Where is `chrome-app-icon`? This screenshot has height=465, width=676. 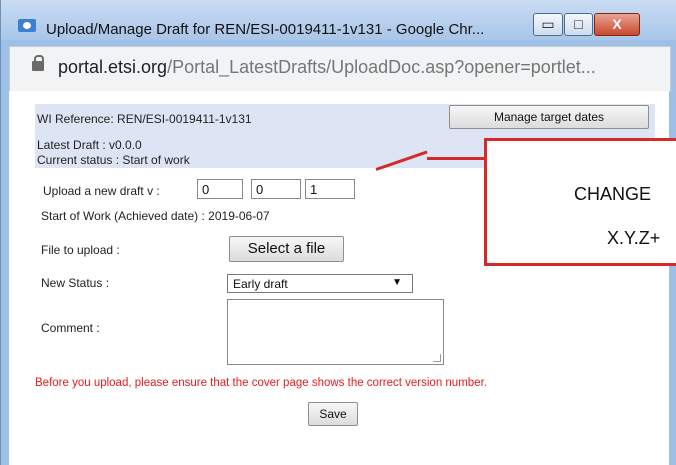
chrome-app-icon is located at coordinates (27, 25).